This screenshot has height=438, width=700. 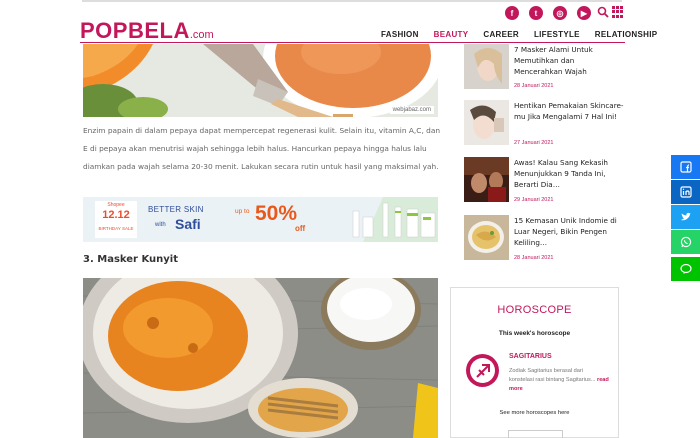 I want to click on facebook-share-icon, so click(x=685, y=167).